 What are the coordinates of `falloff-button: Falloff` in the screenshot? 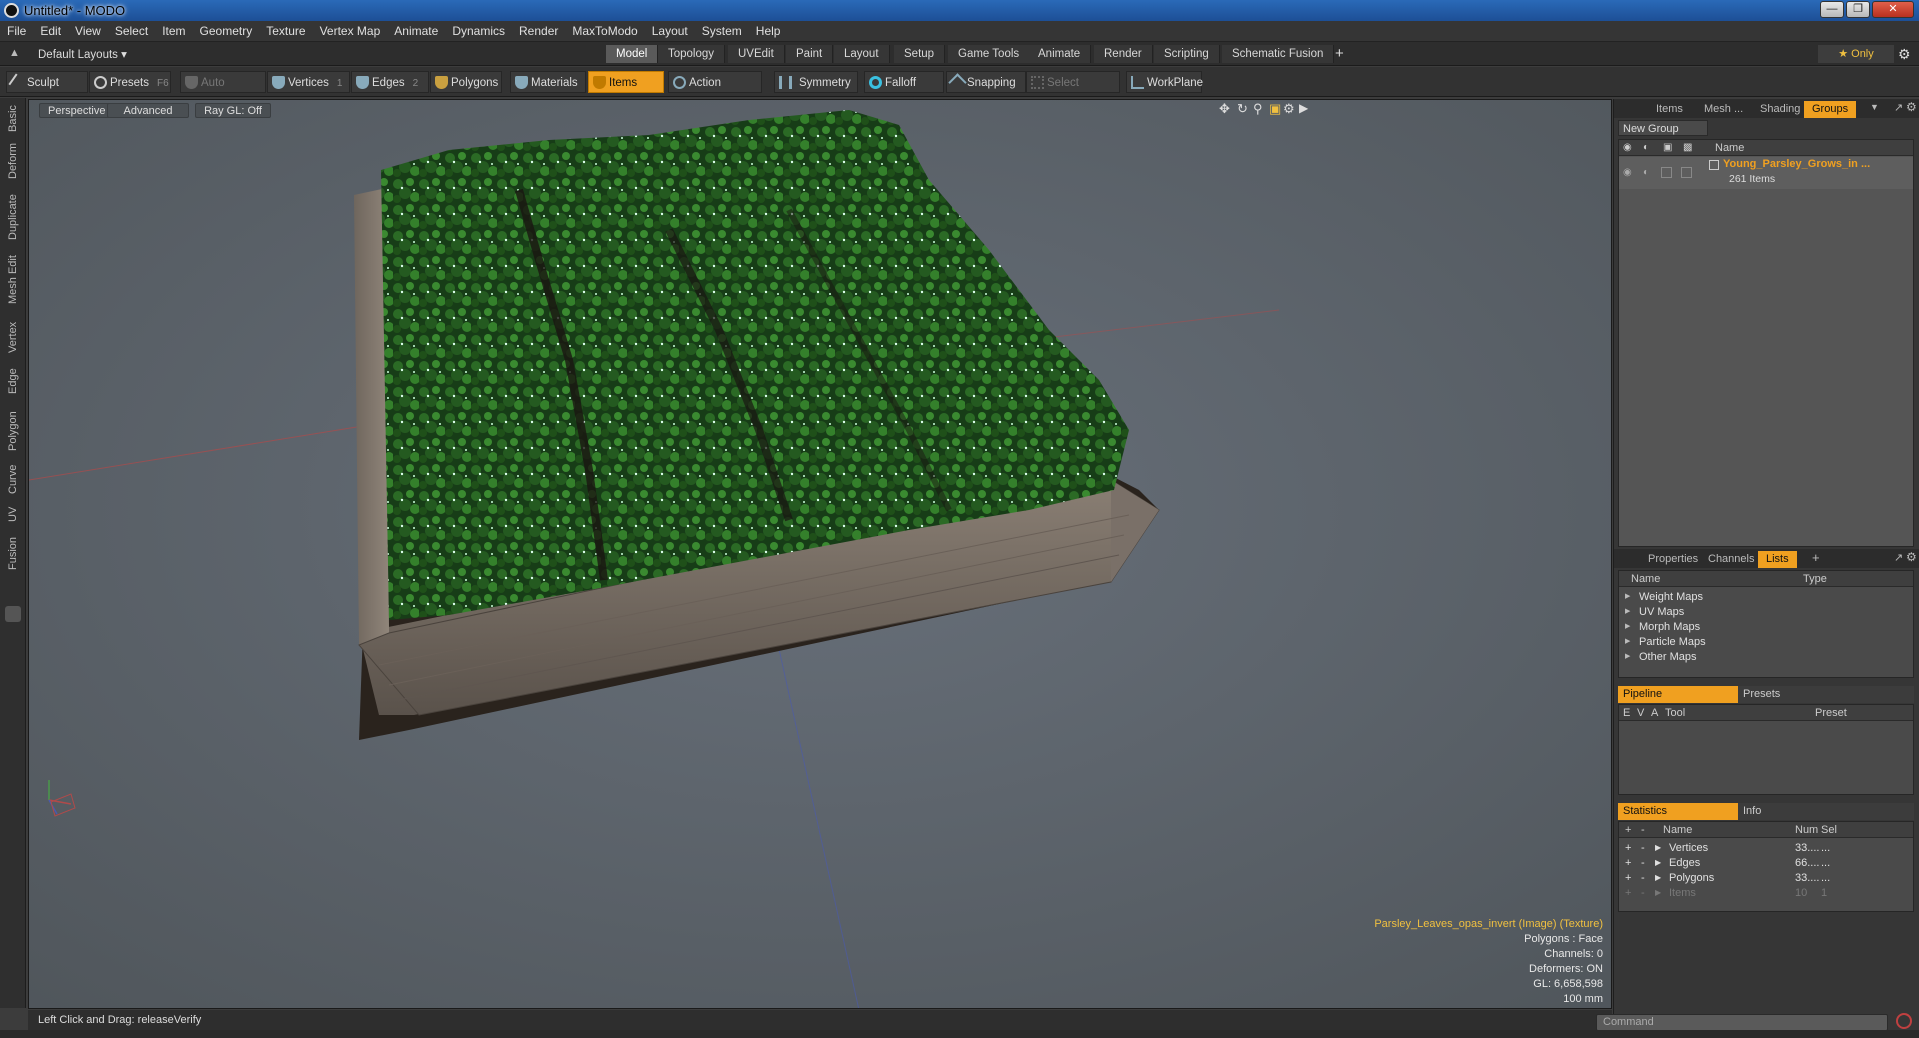 It's located at (904, 82).